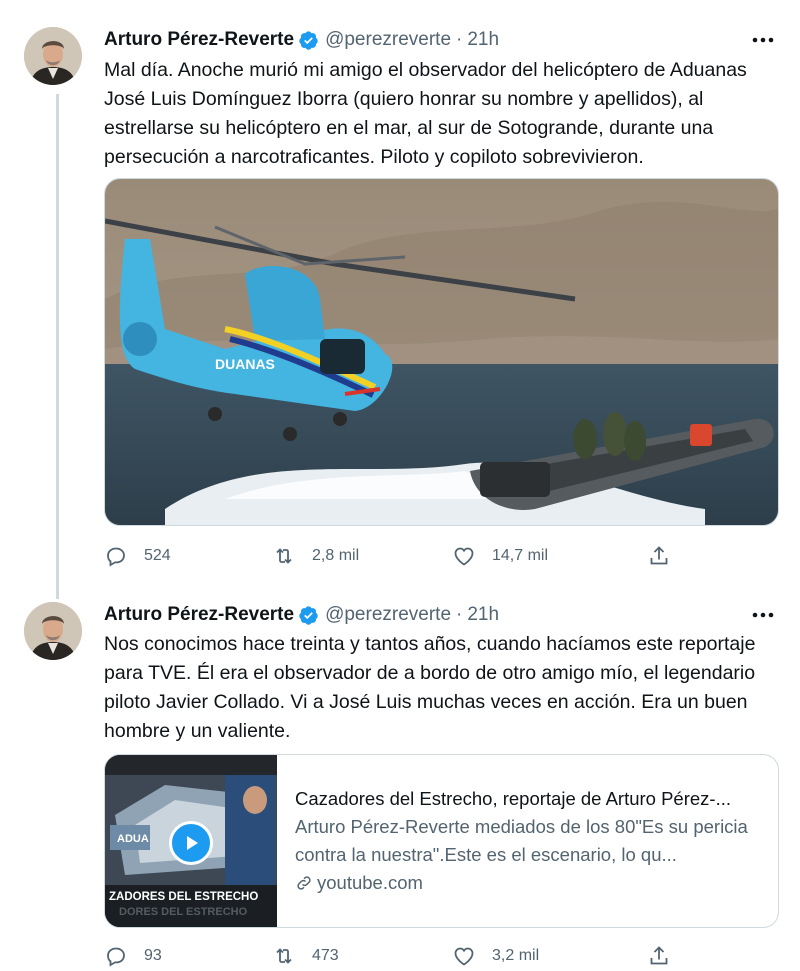 This screenshot has height=971, width=800. Describe the element at coordinates (133, 956) in the screenshot. I see `reply-button: 93` at that location.